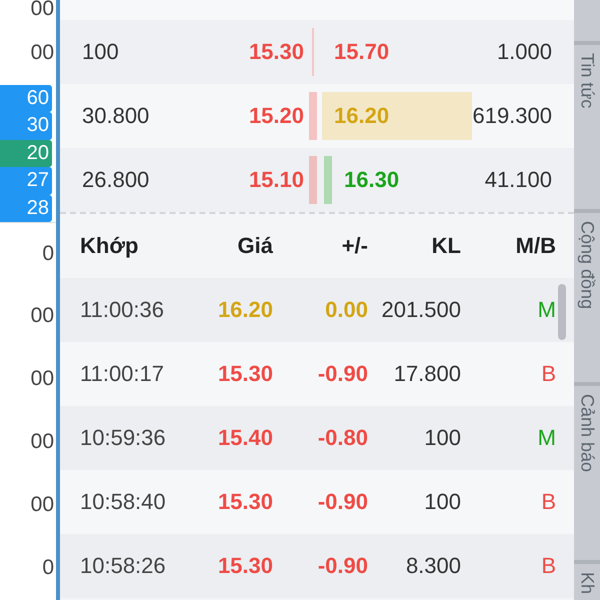  I want to click on price-badge: 30, so click(26, 126).